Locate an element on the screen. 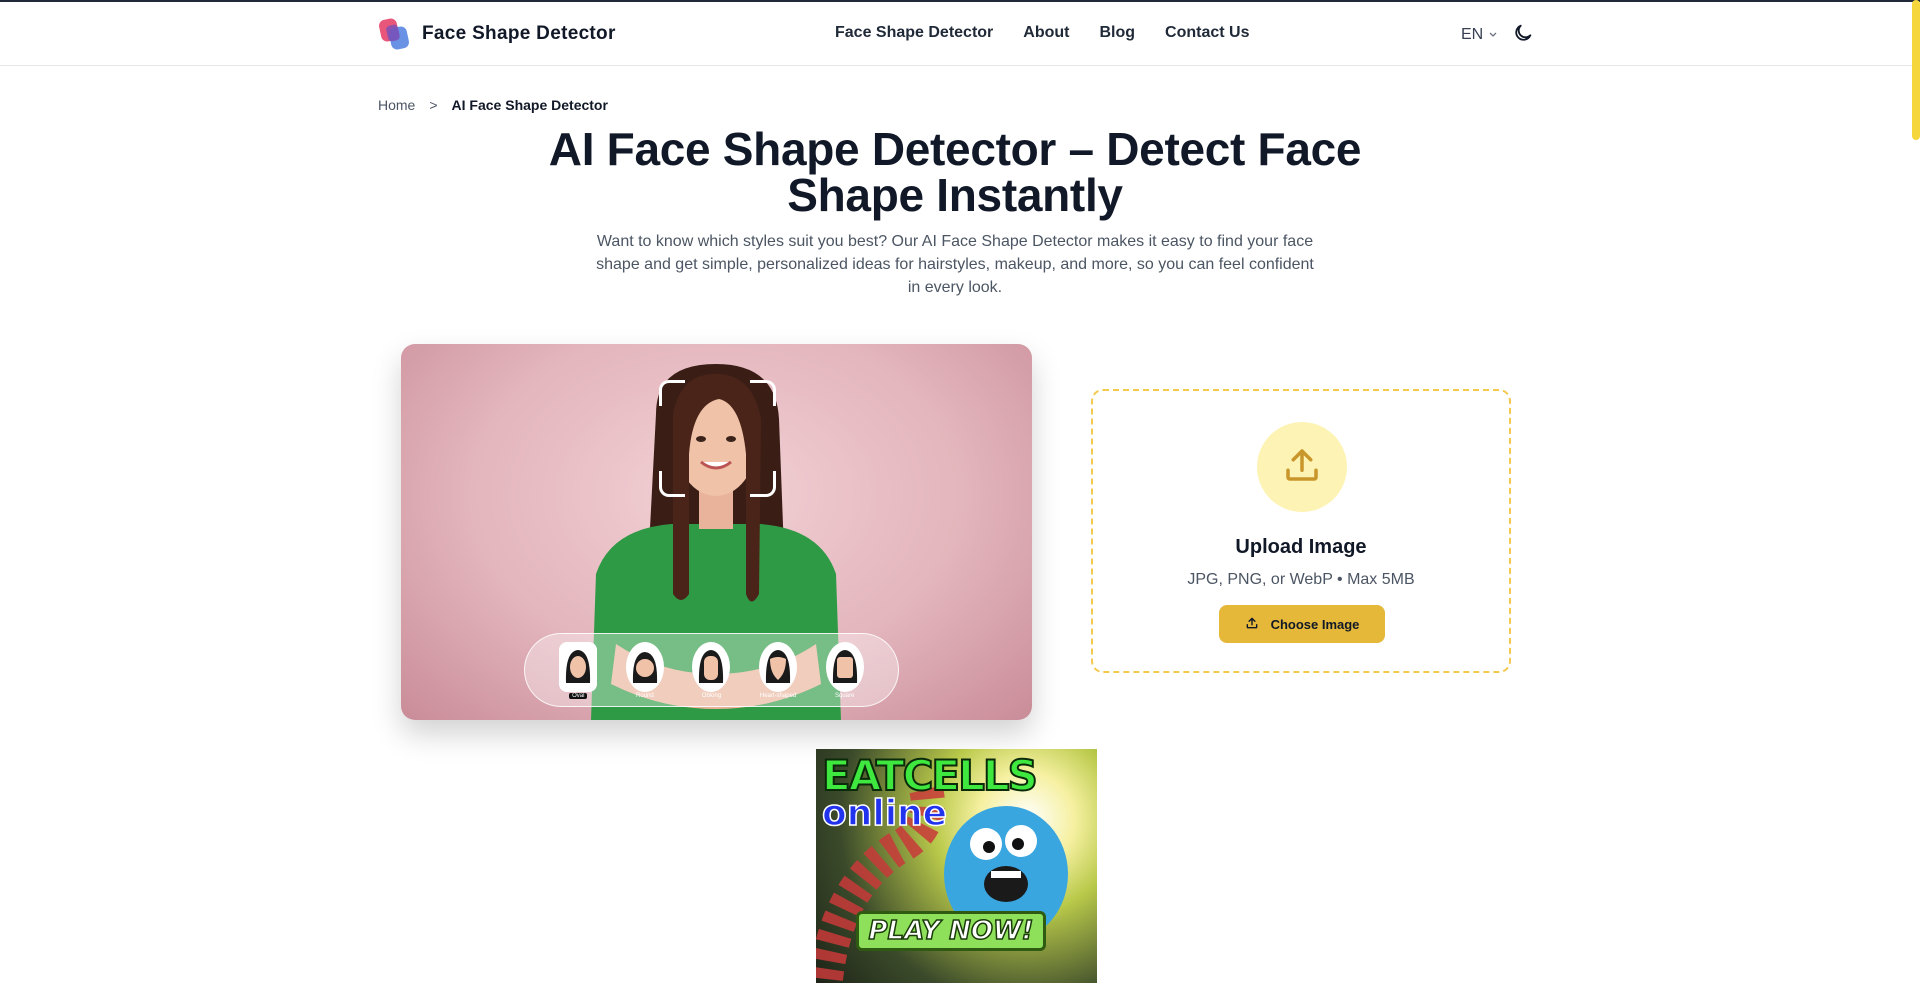 This screenshot has width=1920, height=1006. scrollbar-thumb is located at coordinates (1916, 70).